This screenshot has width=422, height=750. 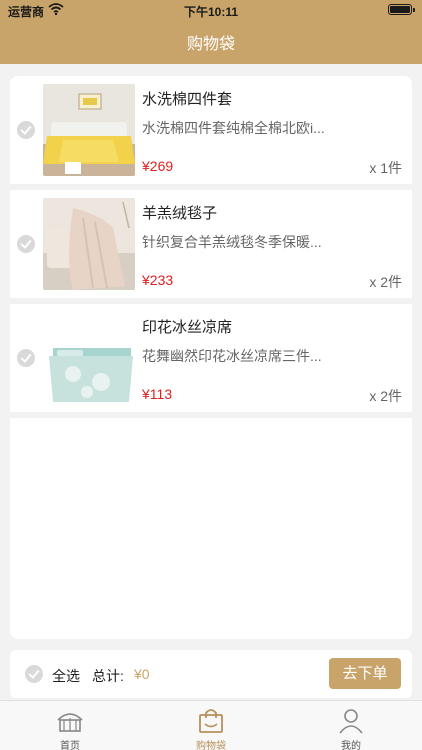 I want to click on home-icon, so click(x=70, y=720).